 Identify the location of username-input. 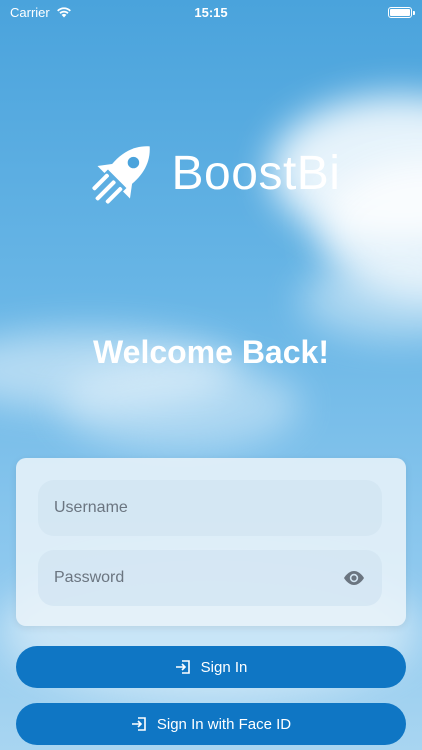
(210, 508).